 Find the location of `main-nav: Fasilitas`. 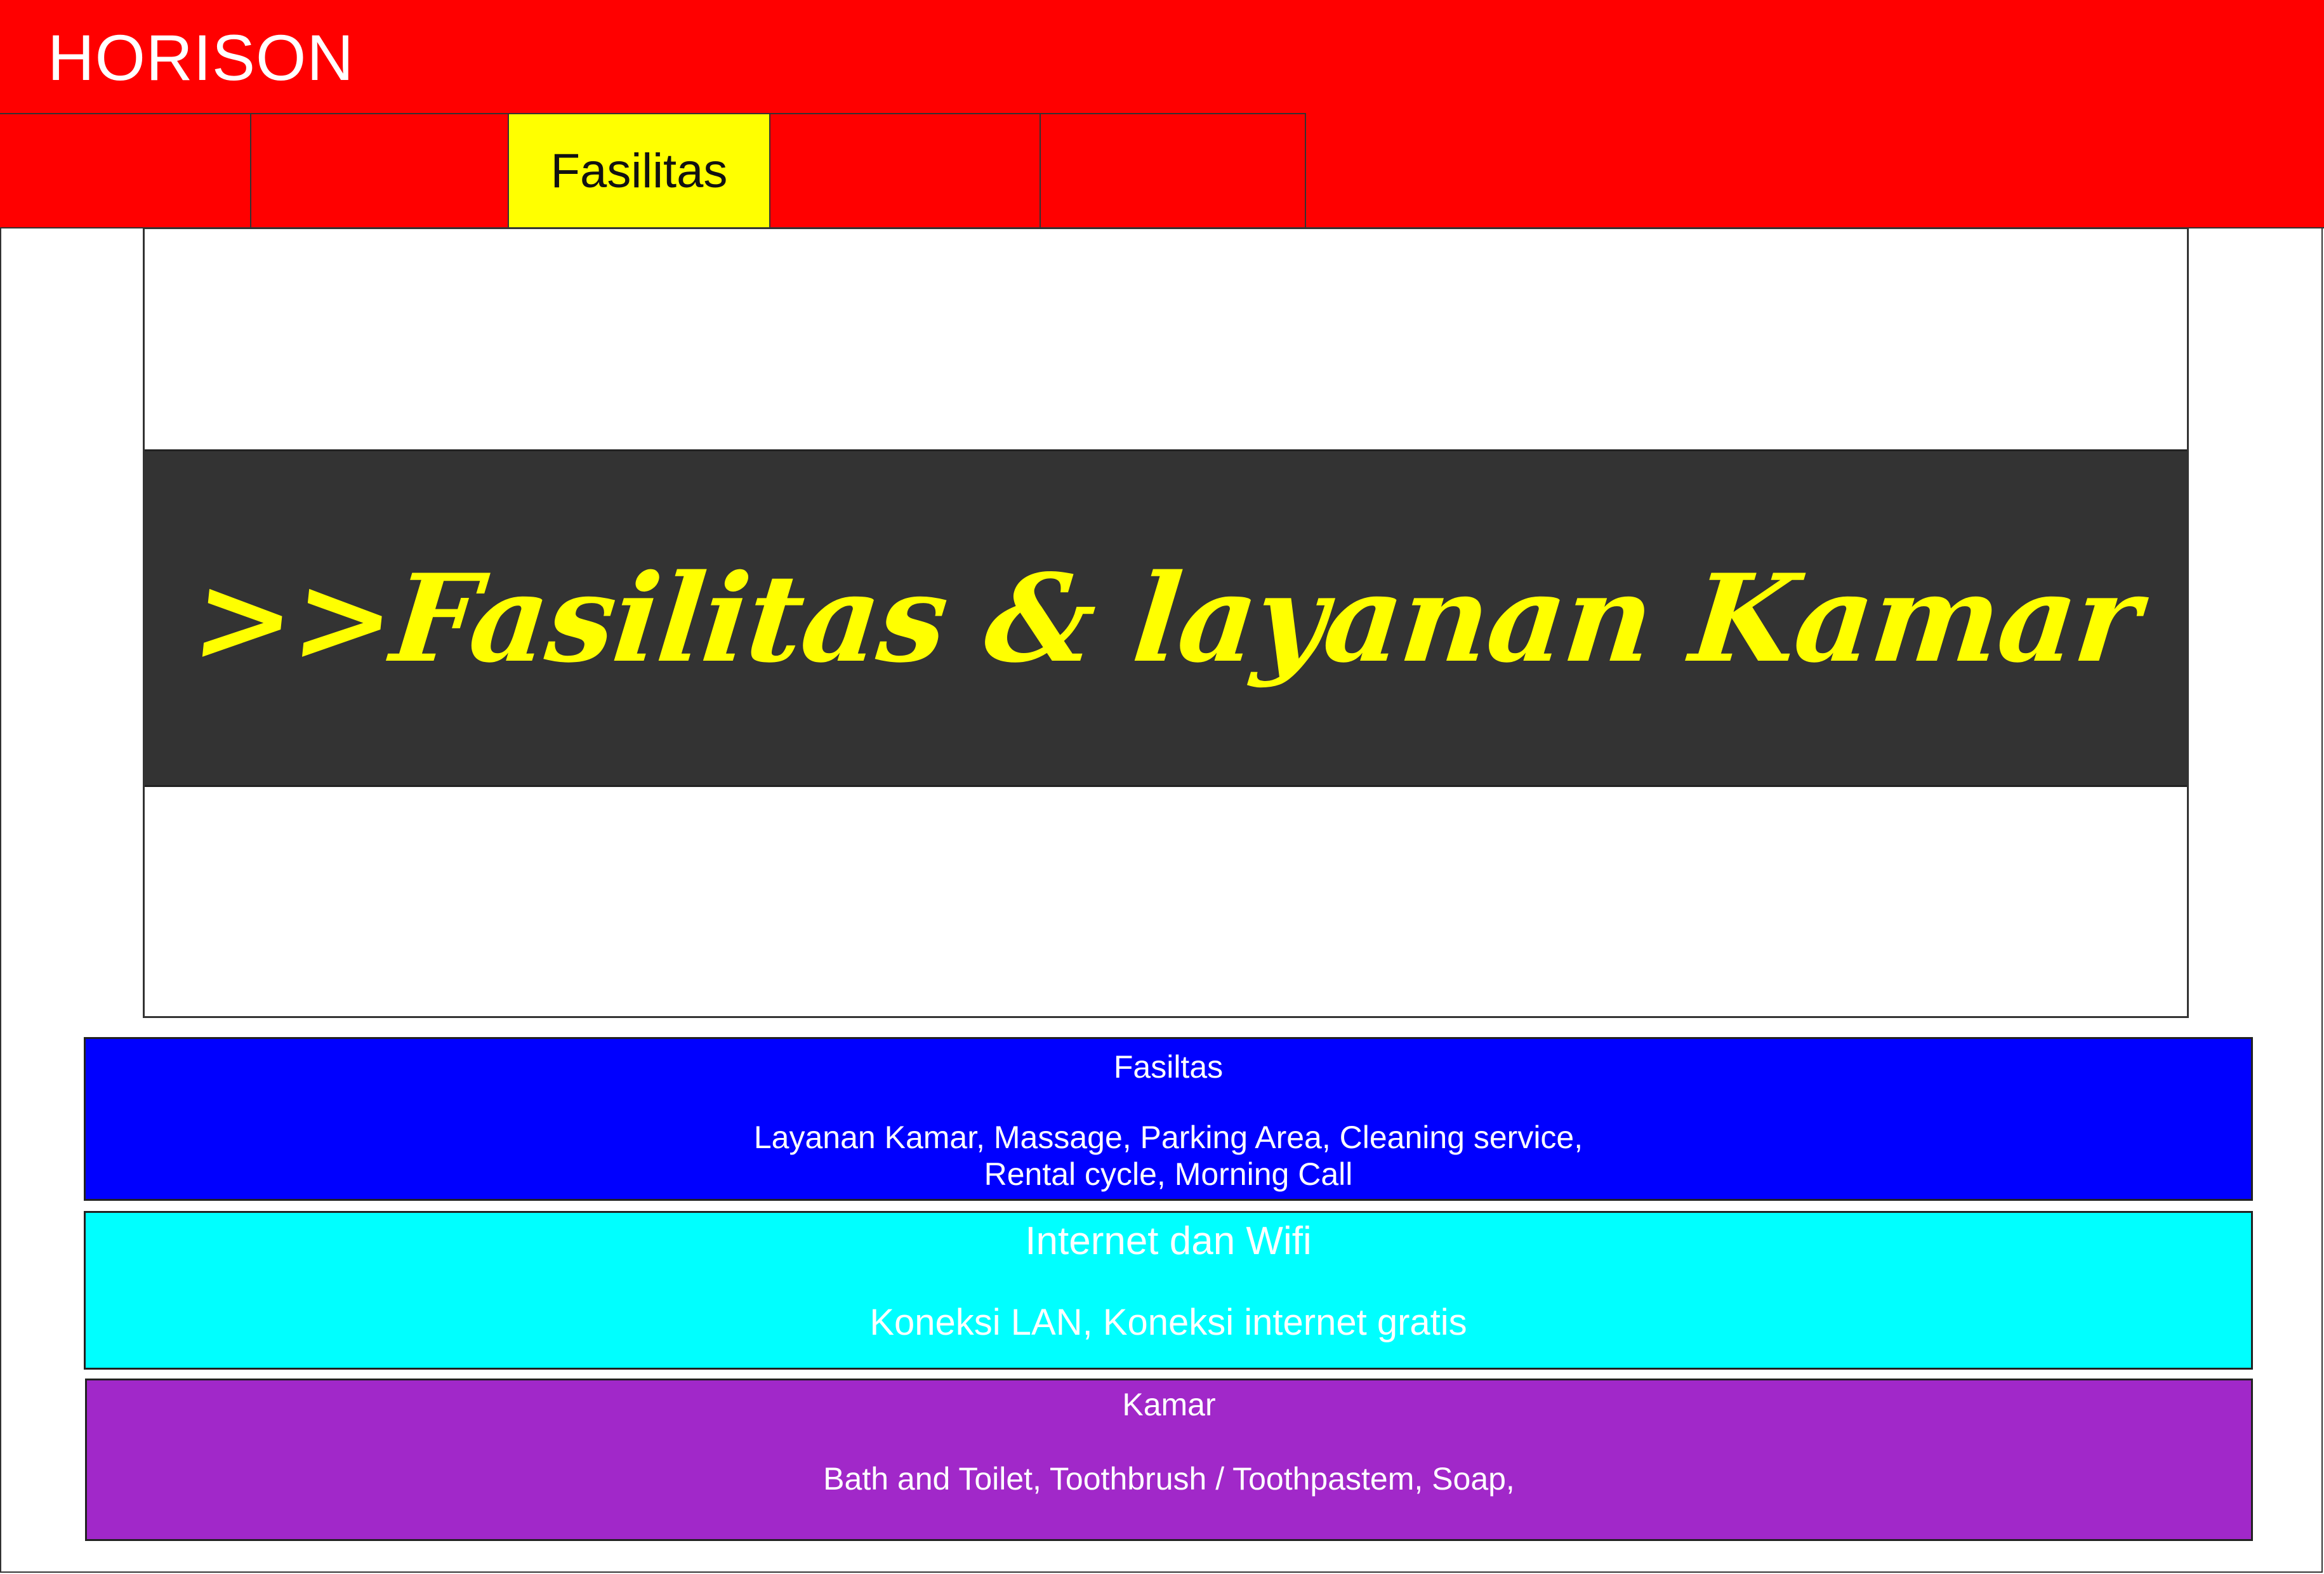

main-nav: Fasilitas is located at coordinates (653, 170).